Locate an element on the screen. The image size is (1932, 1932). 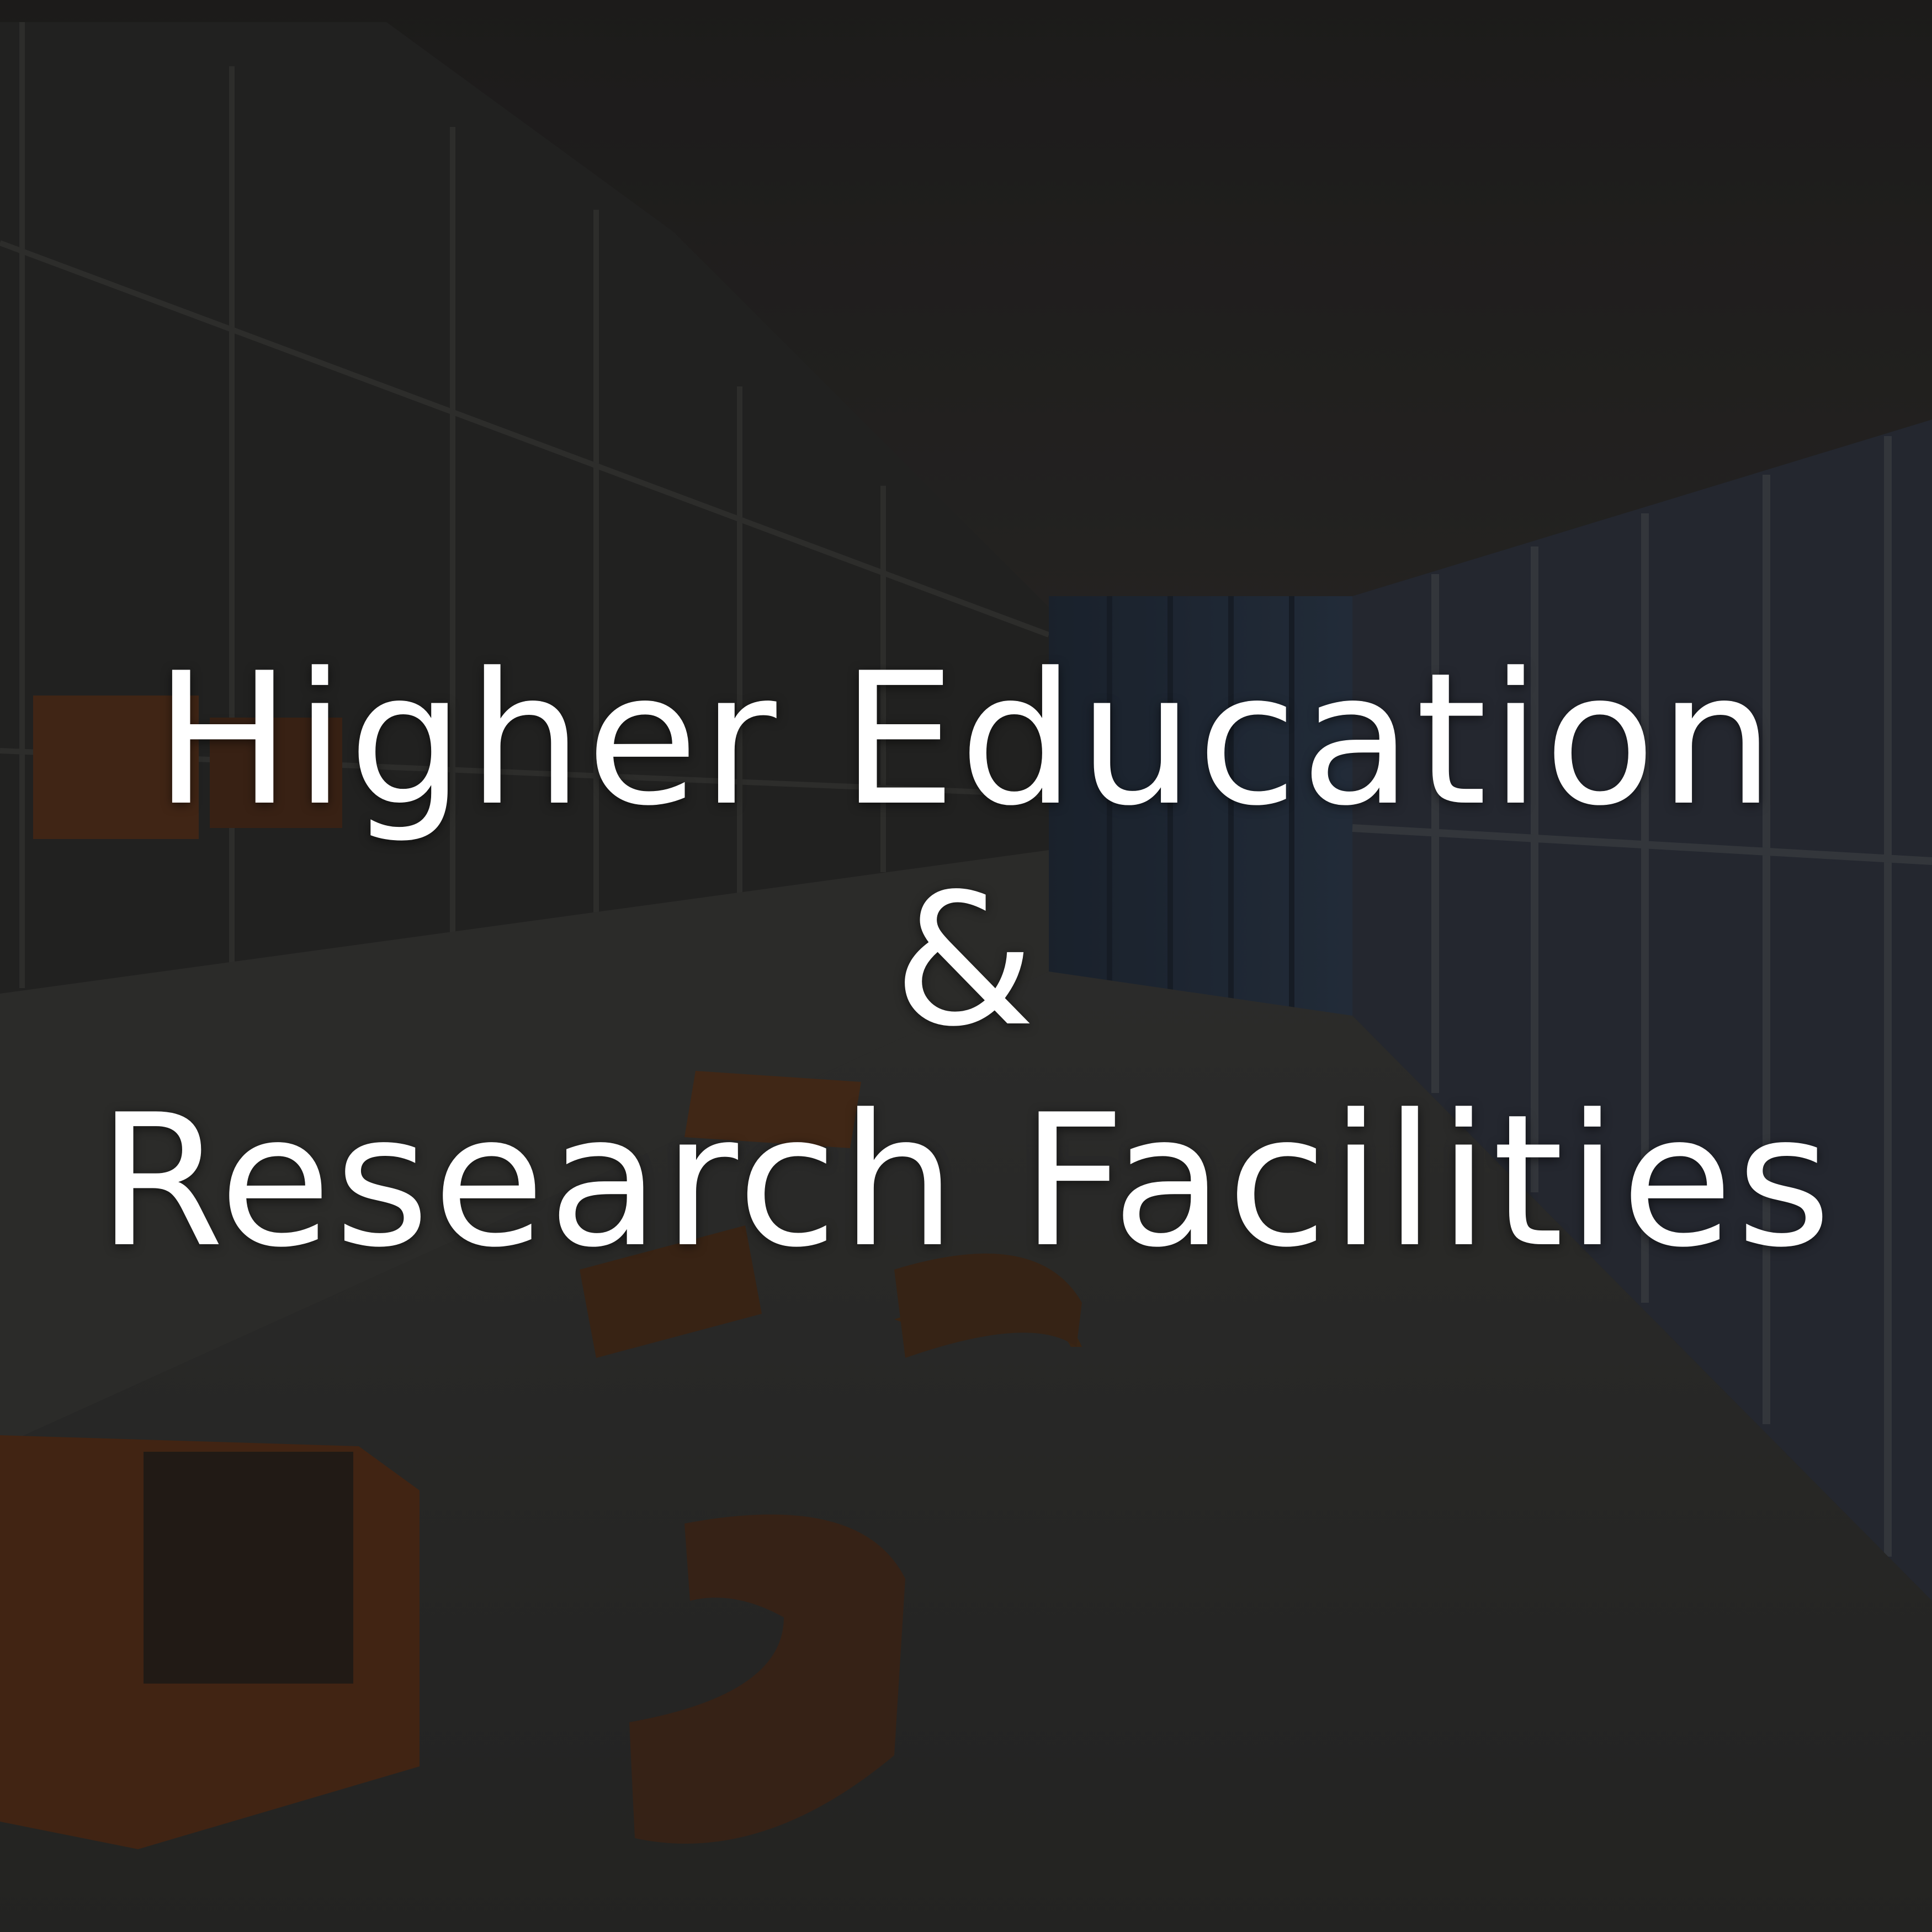
caption-line-3: Research Facilities is located at coordinates (966, 1181).